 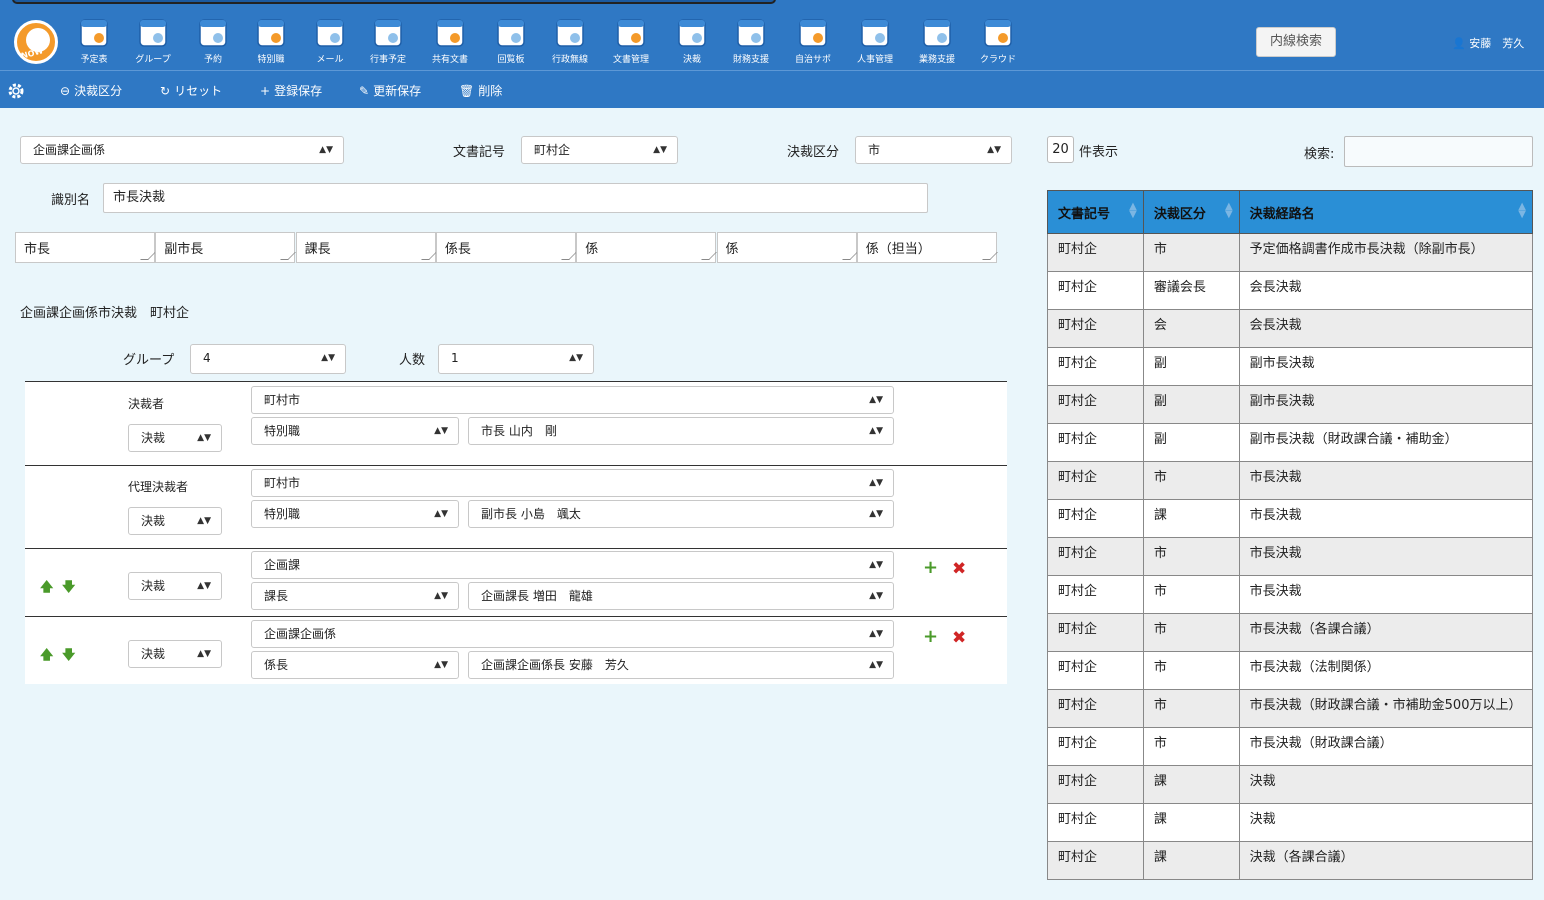 What do you see at coordinates (268, 359) in the screenshot?
I see `group-select: 4 ▲▼` at bounding box center [268, 359].